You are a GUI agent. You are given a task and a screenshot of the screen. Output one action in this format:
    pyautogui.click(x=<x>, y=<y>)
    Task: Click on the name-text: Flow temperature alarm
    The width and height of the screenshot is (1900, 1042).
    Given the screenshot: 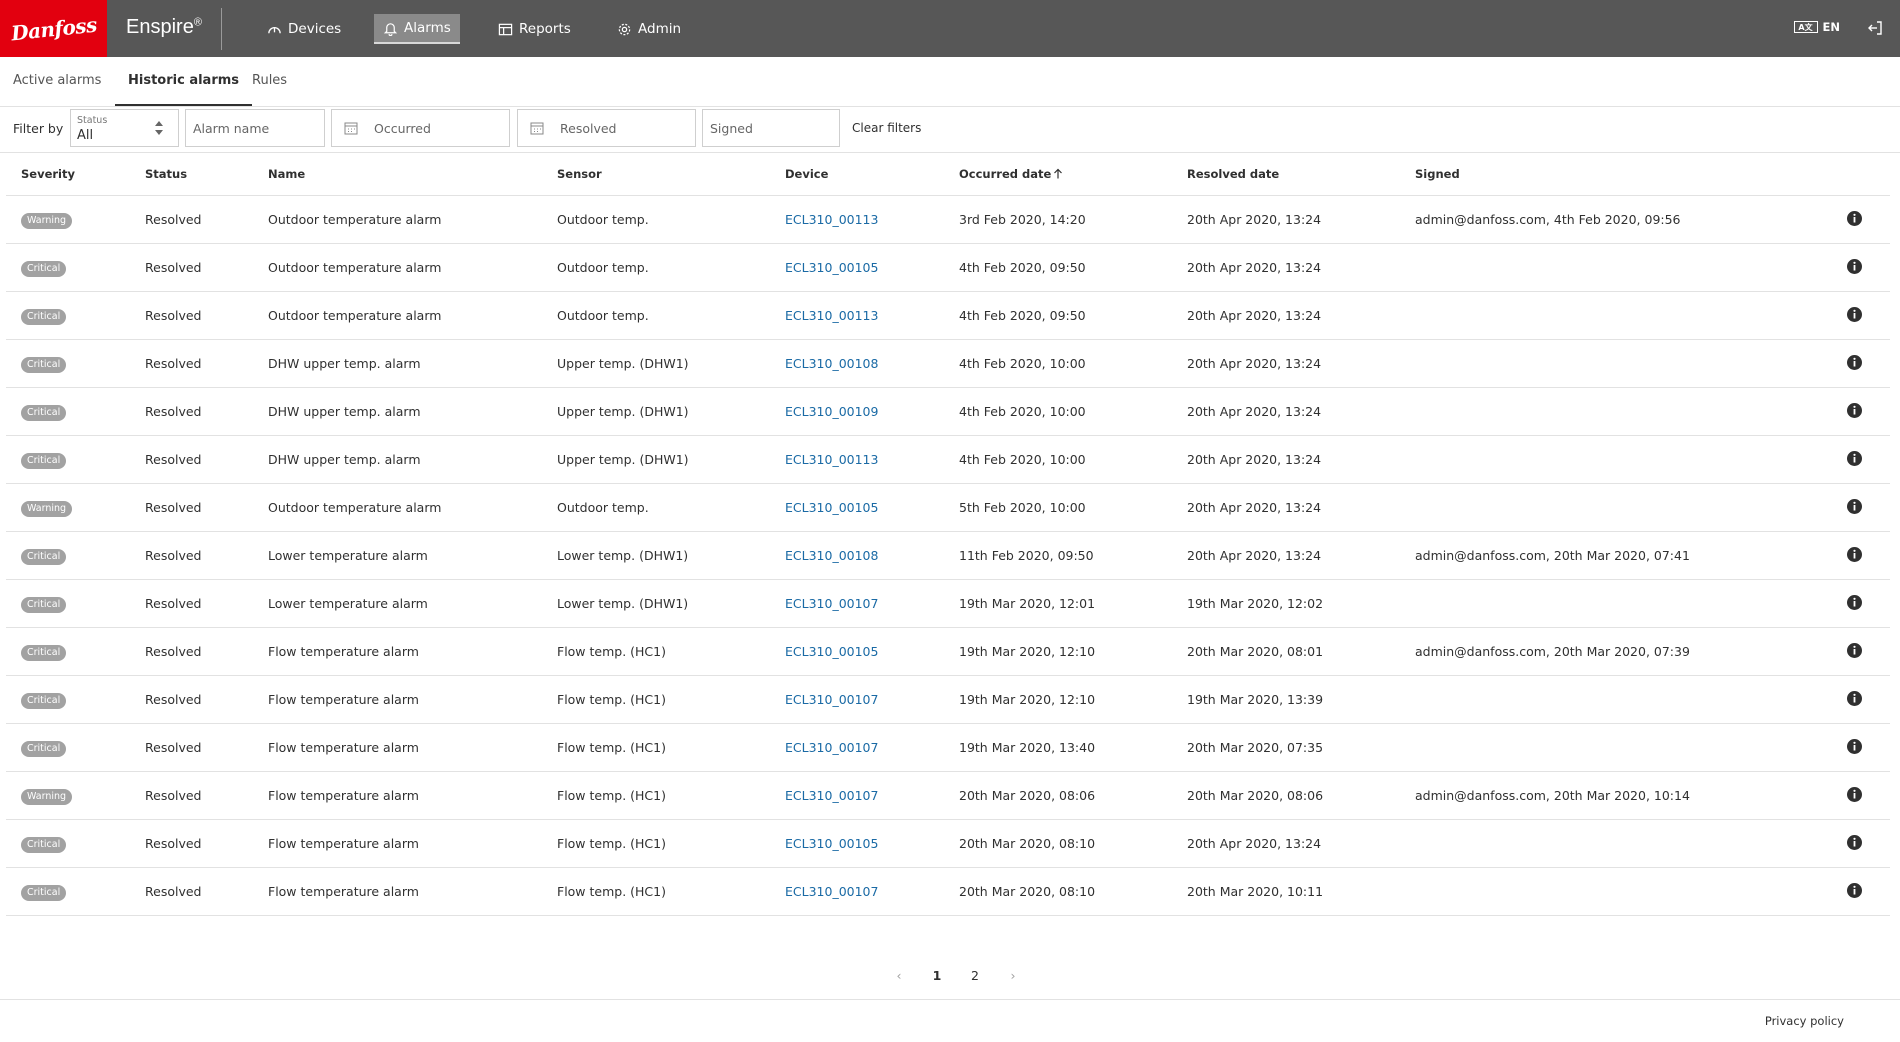 What is the action you would take?
    pyautogui.click(x=343, y=795)
    